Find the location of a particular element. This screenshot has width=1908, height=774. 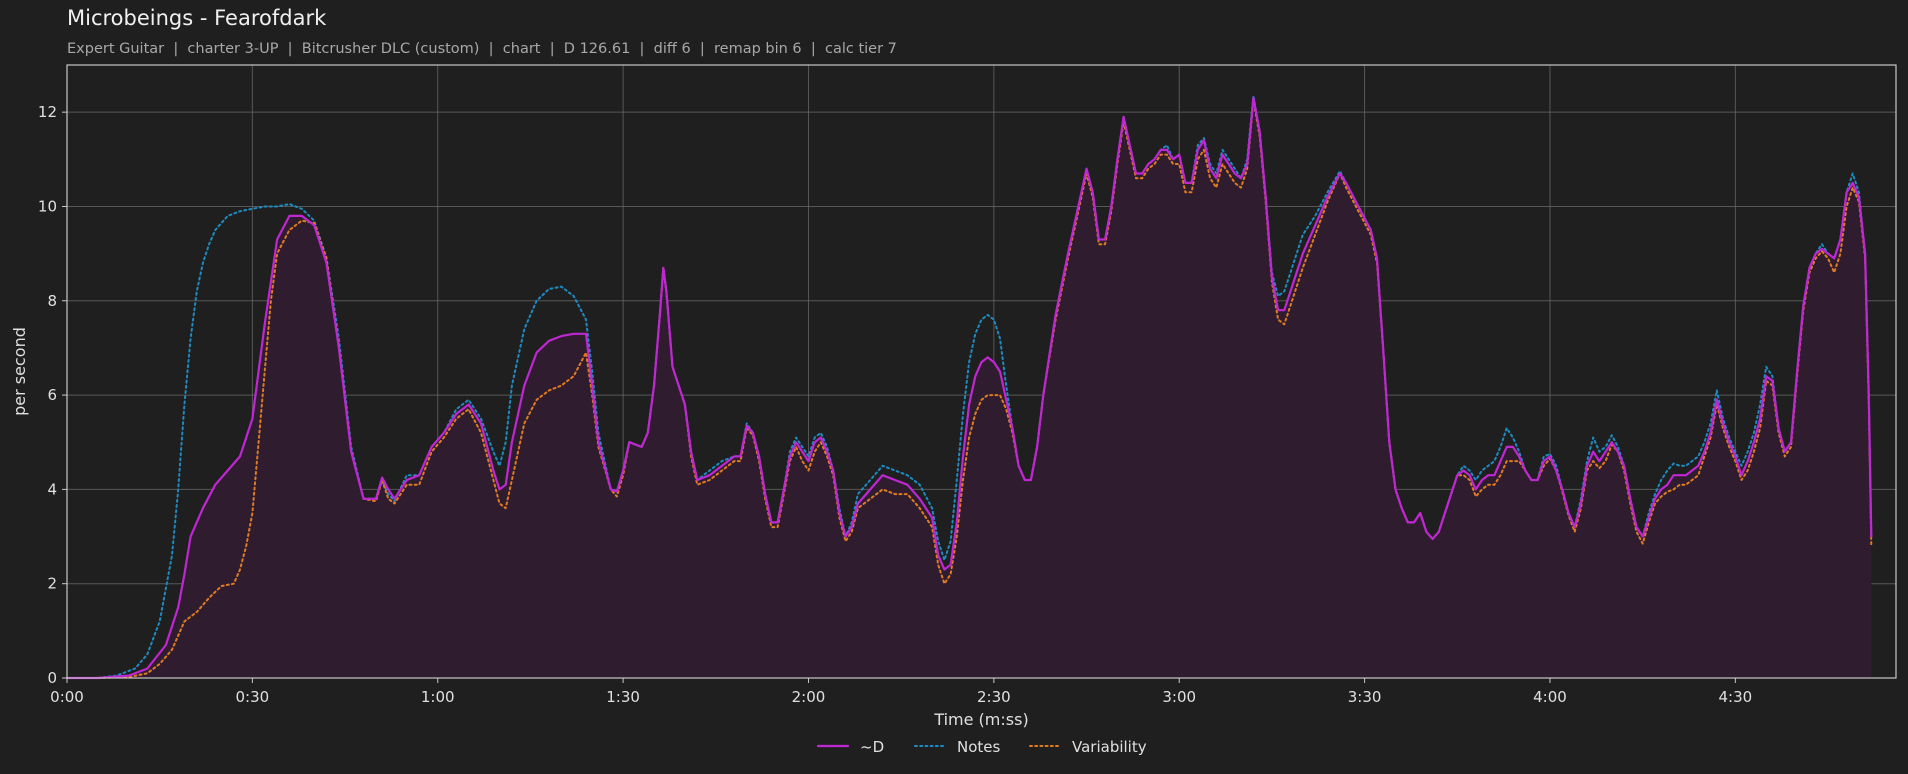

x-tick-label: 0:30 is located at coordinates (253, 697).